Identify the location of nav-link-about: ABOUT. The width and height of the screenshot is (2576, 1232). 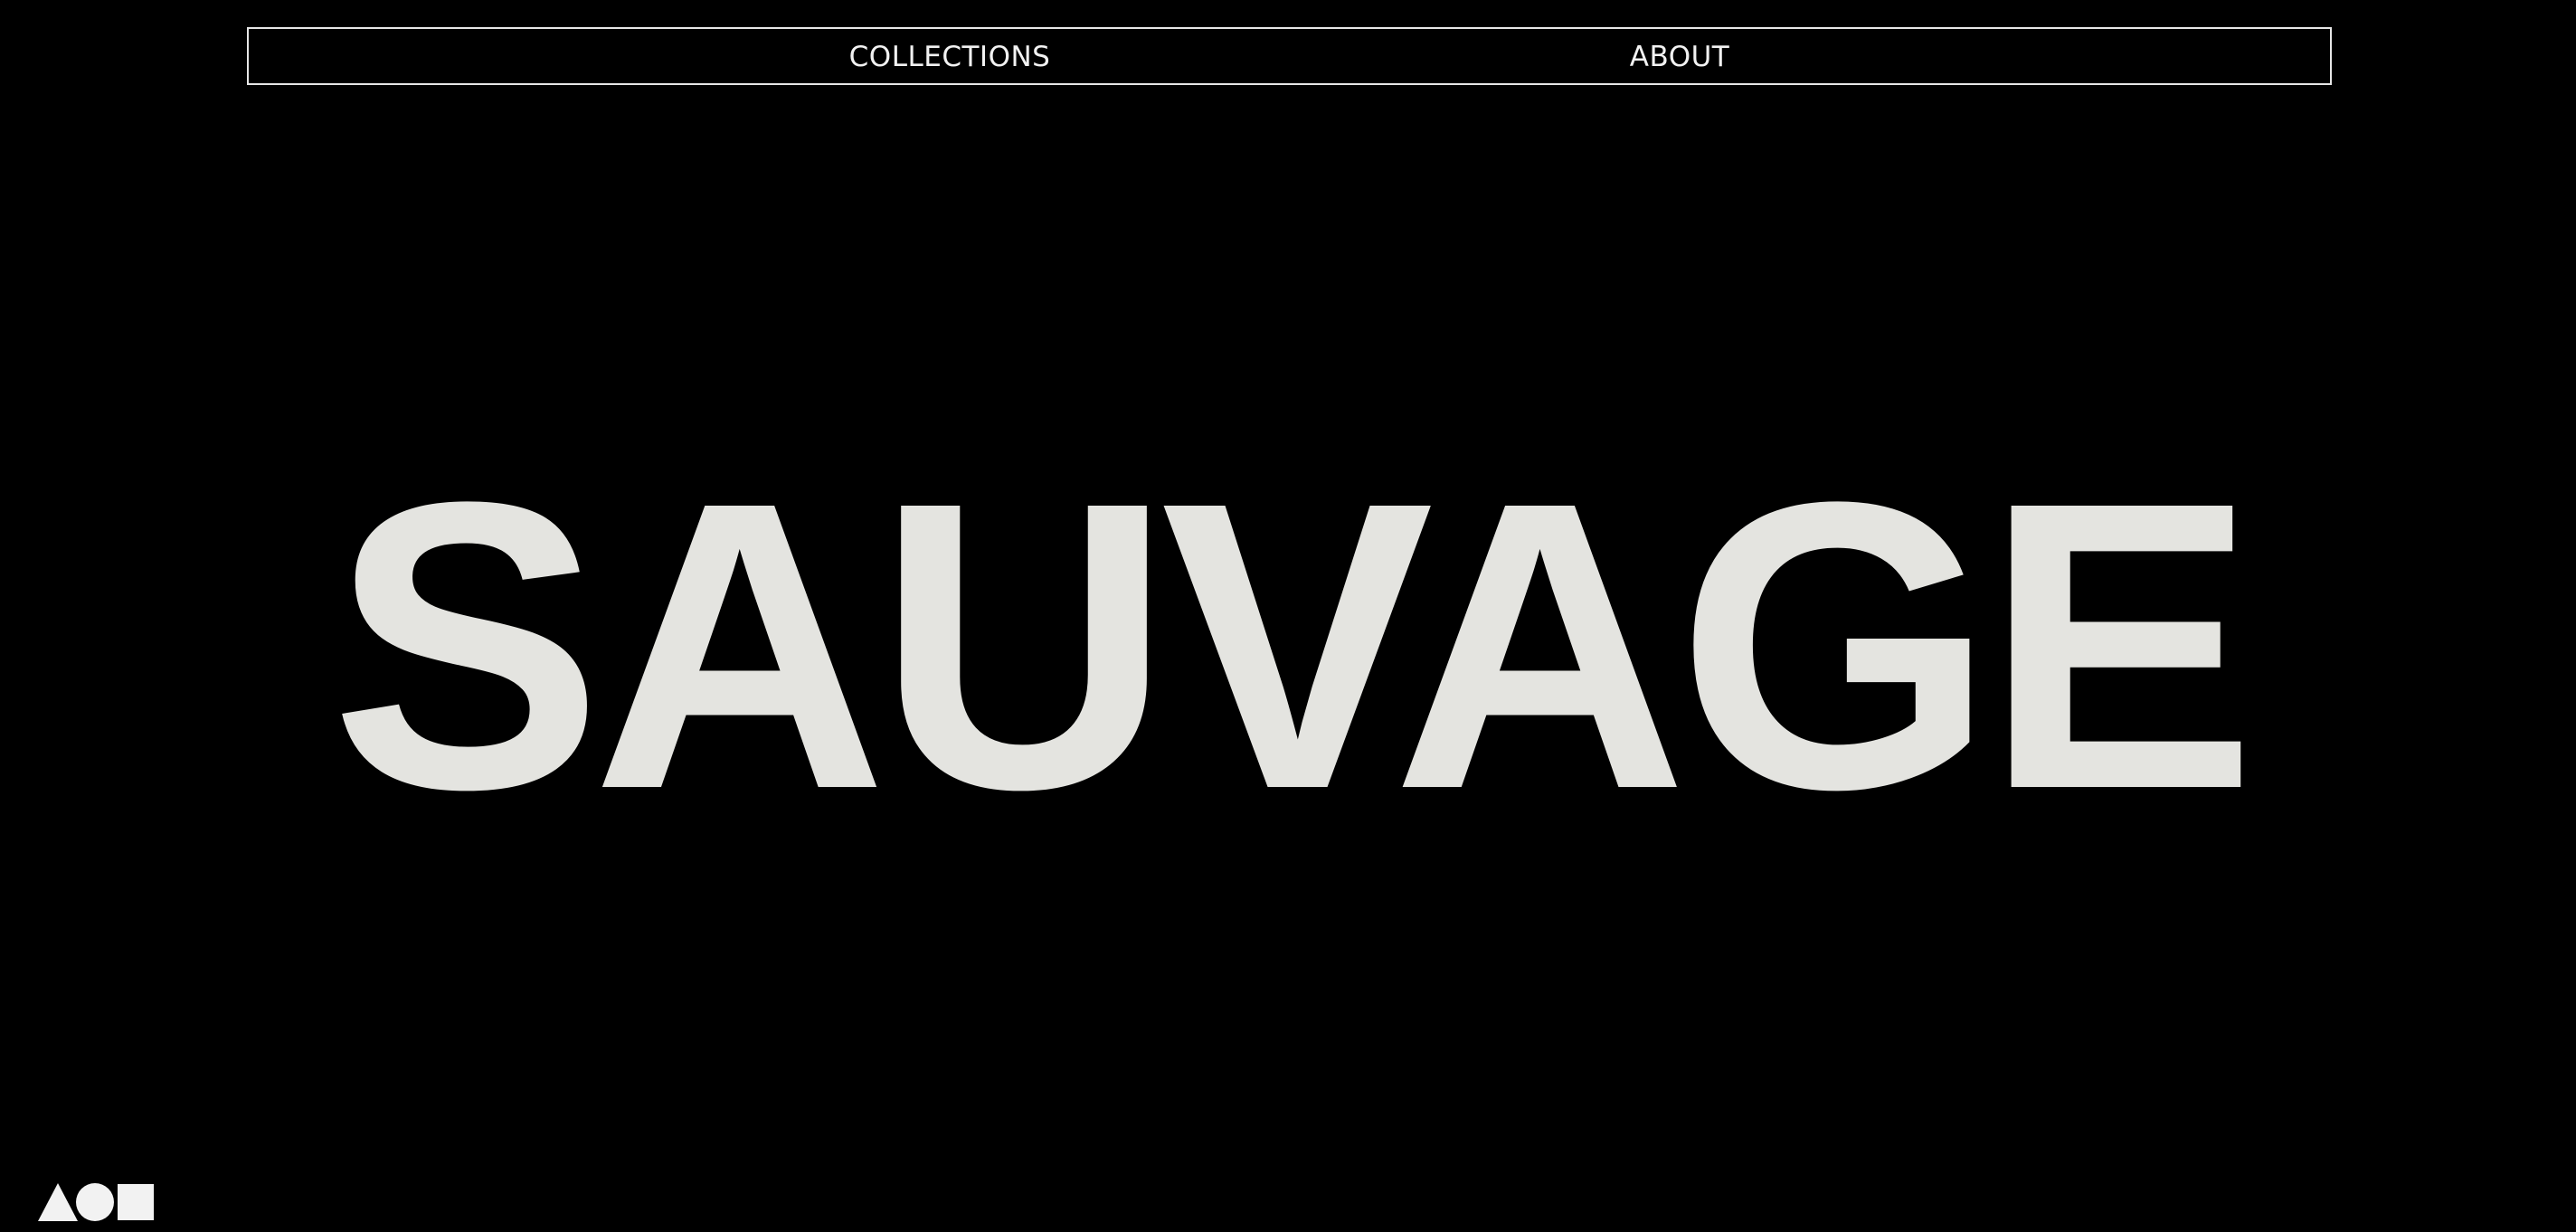
(1680, 56).